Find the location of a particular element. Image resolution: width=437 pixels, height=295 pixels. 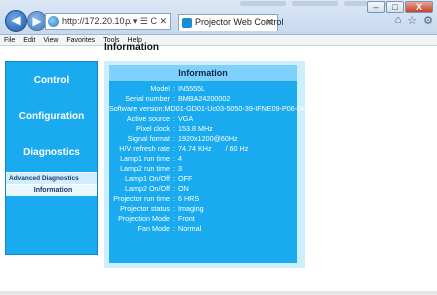

v-refresh-value: / 60 Hz is located at coordinates (237, 148).